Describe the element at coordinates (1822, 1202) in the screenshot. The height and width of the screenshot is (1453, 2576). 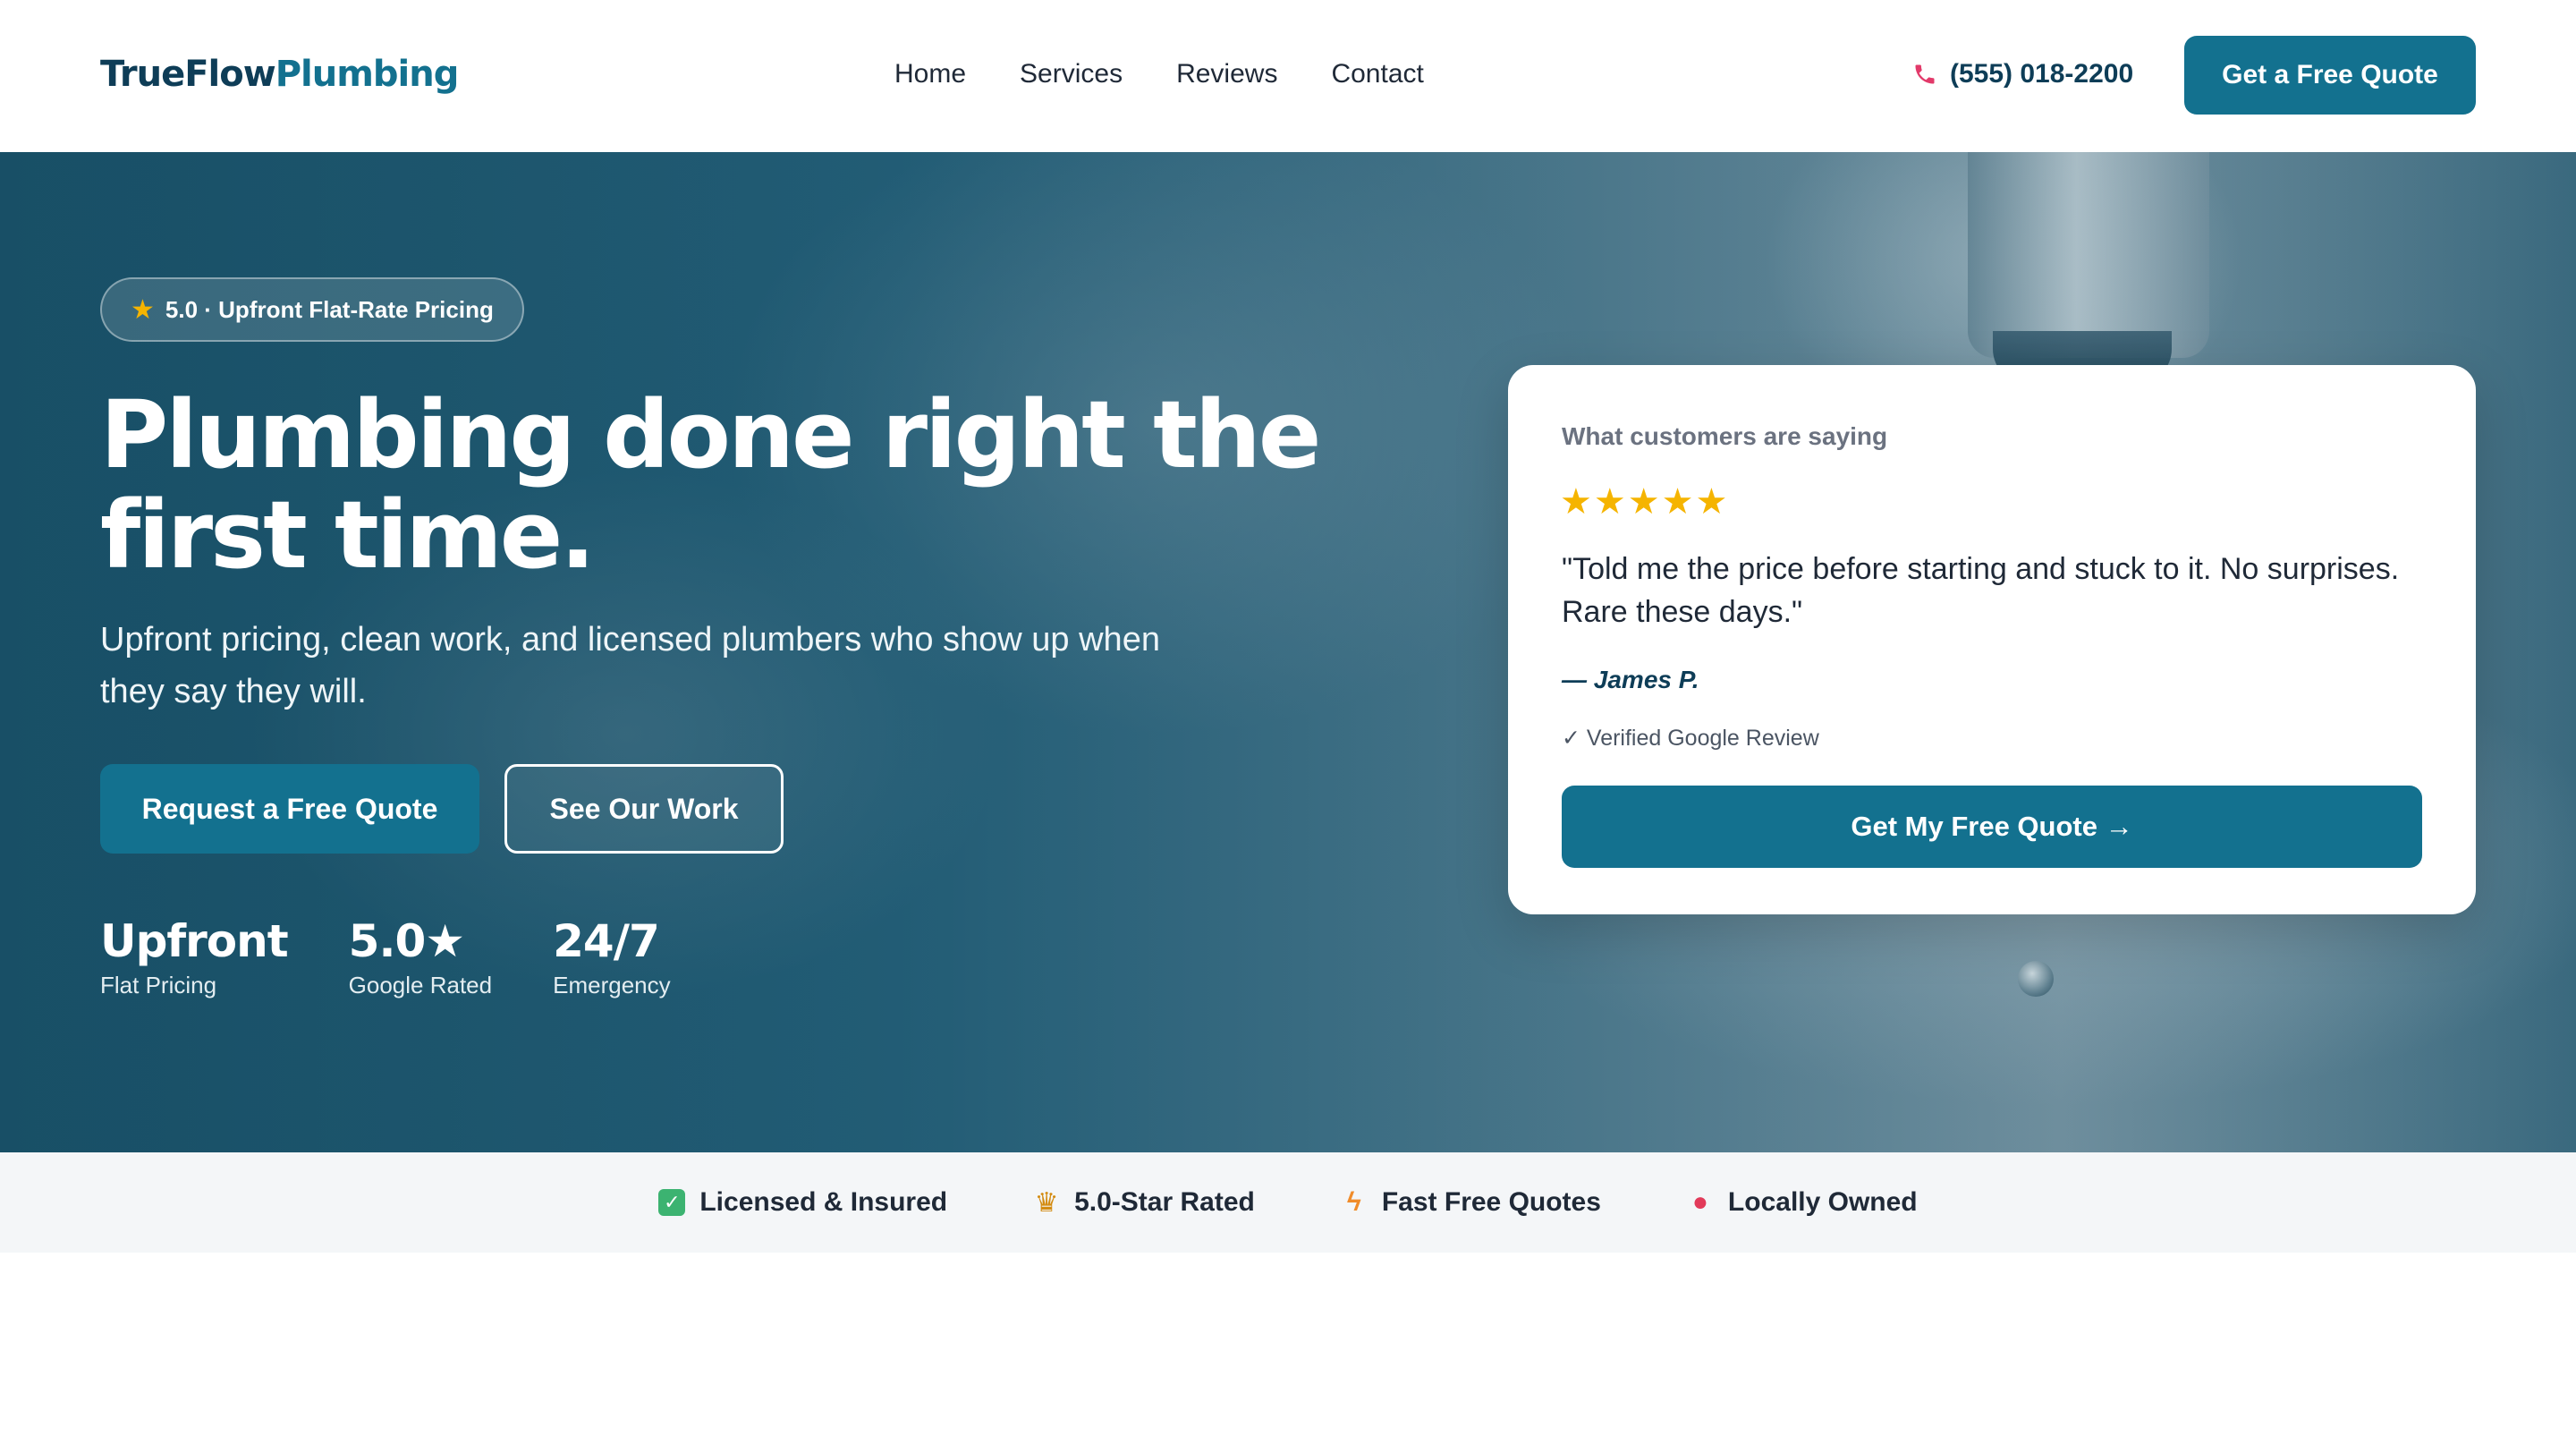
I see `trust-label: Locally Owned` at that location.